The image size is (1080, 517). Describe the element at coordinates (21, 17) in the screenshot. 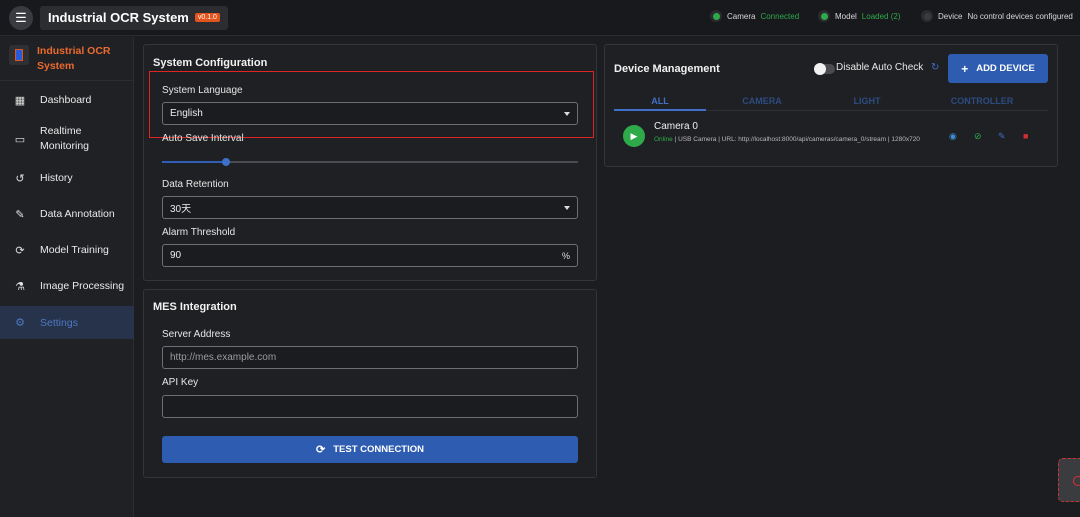

I see `menu-icon: ☰` at that location.